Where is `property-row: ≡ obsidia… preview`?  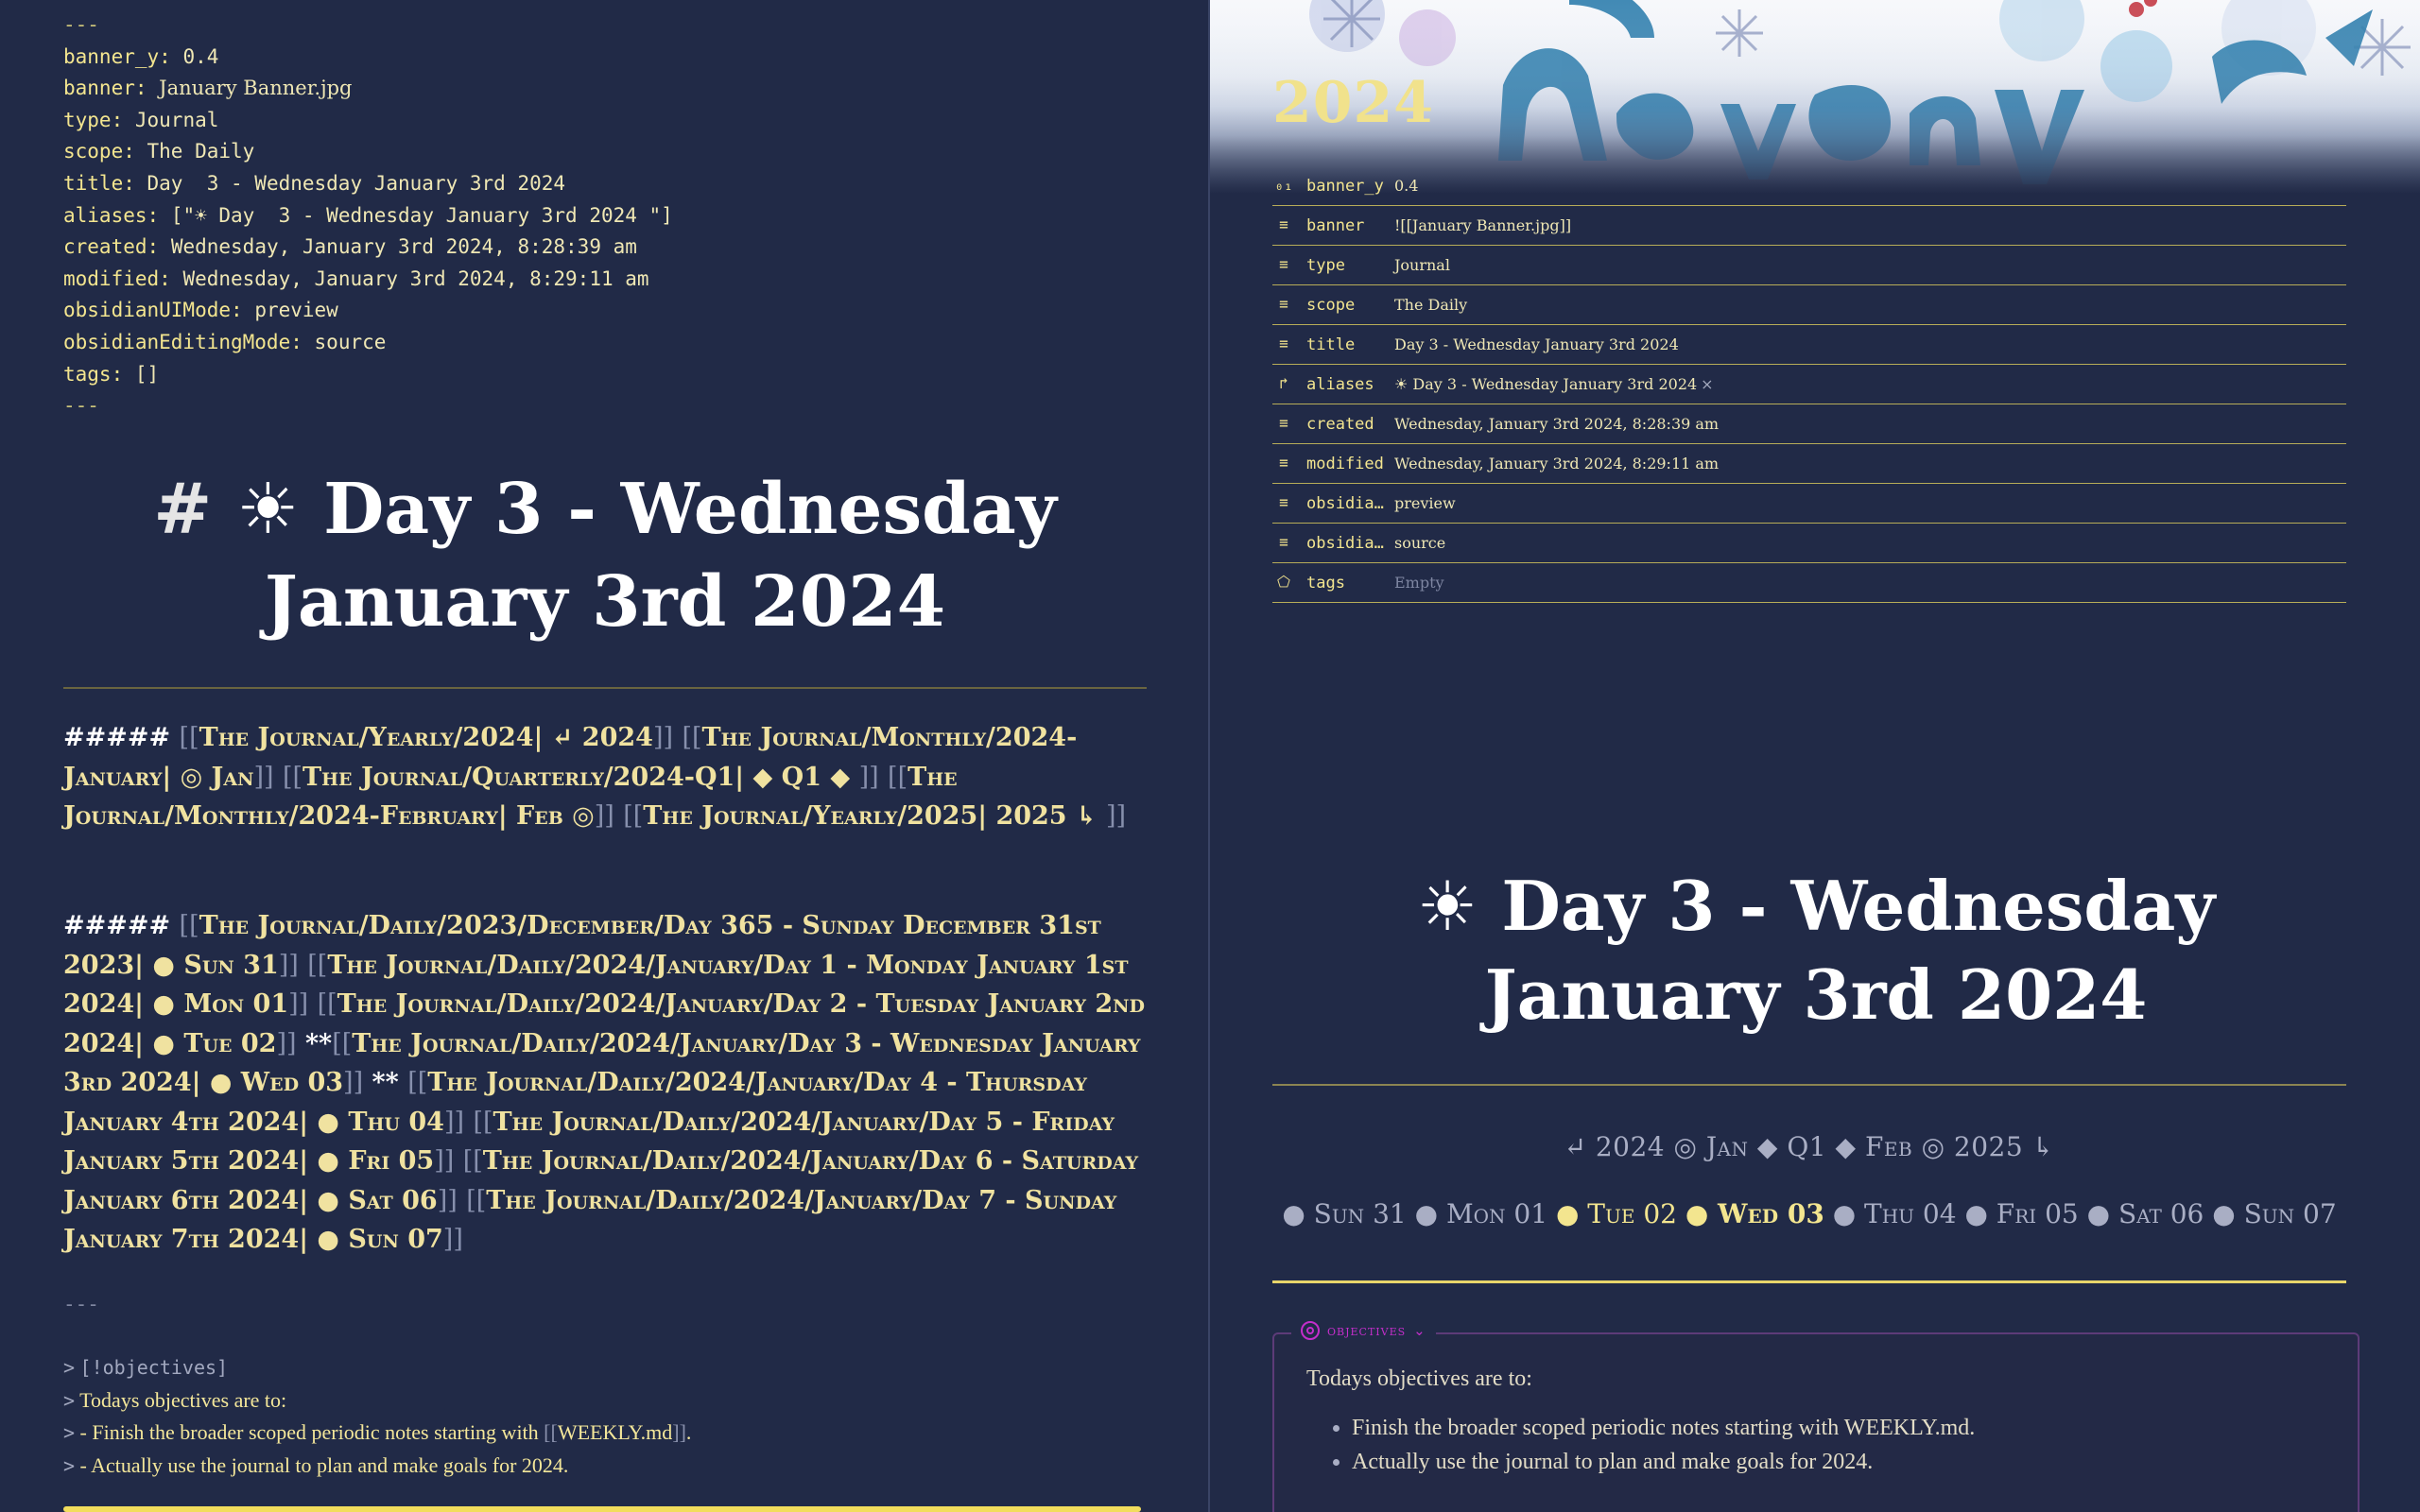 property-row: ≡ obsidia… preview is located at coordinates (1809, 504).